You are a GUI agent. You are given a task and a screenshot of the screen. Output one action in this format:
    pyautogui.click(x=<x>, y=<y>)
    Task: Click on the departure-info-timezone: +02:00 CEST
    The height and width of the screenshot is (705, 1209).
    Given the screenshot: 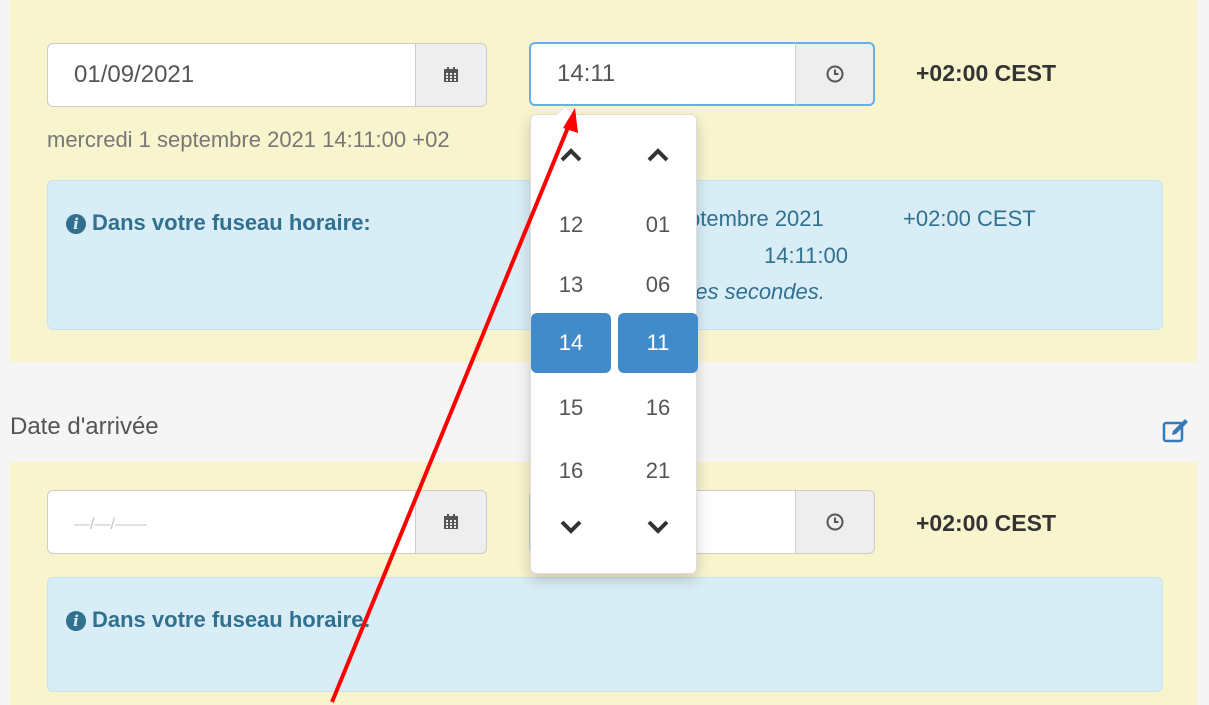 What is the action you would take?
    pyautogui.click(x=969, y=218)
    